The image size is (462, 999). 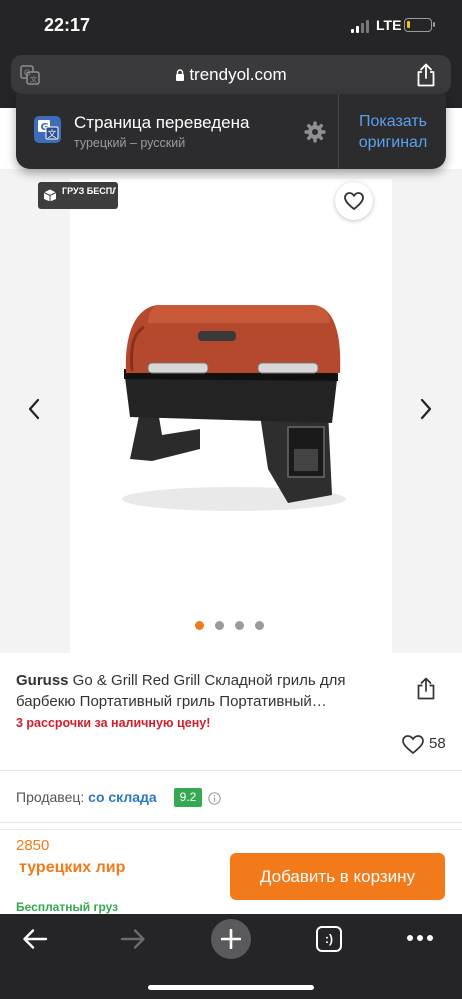 I want to click on product-brand: Guruss, so click(x=42, y=680).